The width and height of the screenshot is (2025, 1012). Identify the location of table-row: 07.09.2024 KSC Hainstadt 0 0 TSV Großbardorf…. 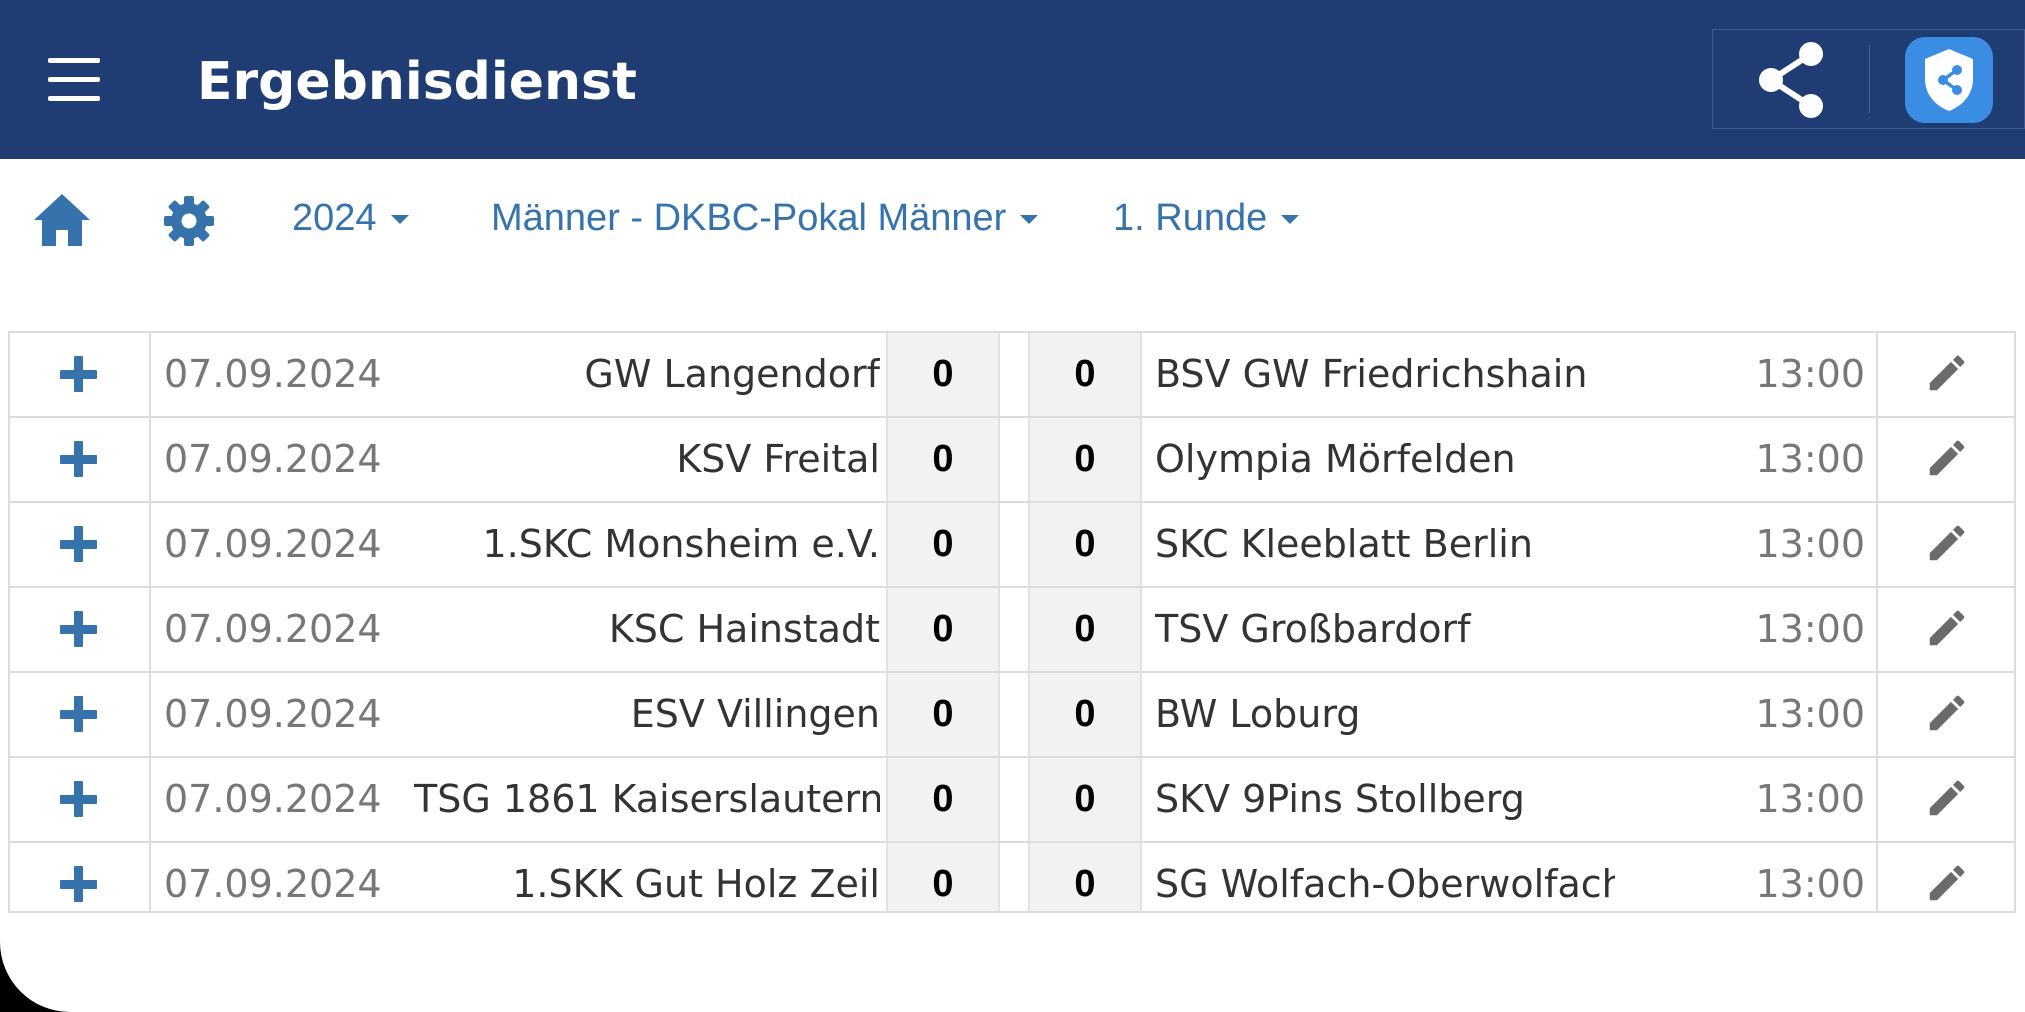
(1012, 630).